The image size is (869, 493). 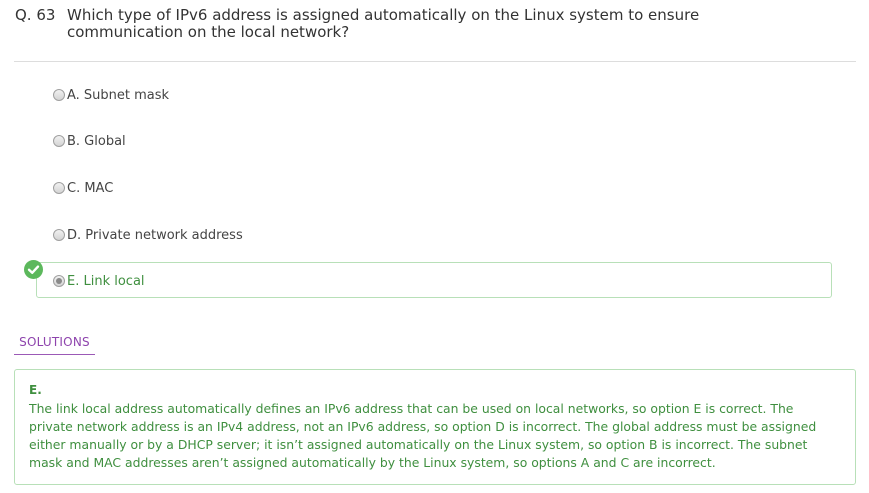 I want to click on option-label: A. Subnet mask, so click(x=118, y=95).